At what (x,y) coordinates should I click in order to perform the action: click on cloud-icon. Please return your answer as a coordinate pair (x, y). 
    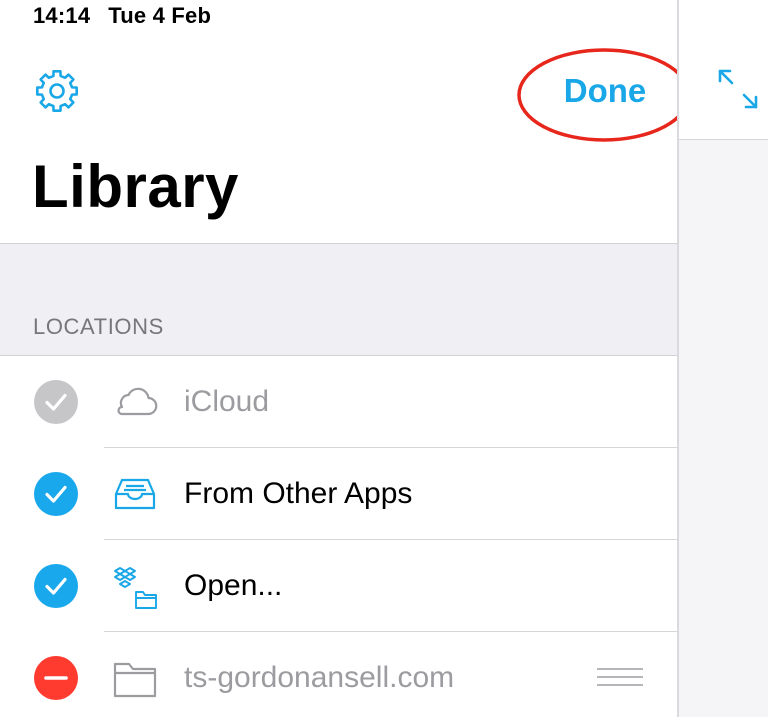
    Looking at the image, I should click on (137, 401).